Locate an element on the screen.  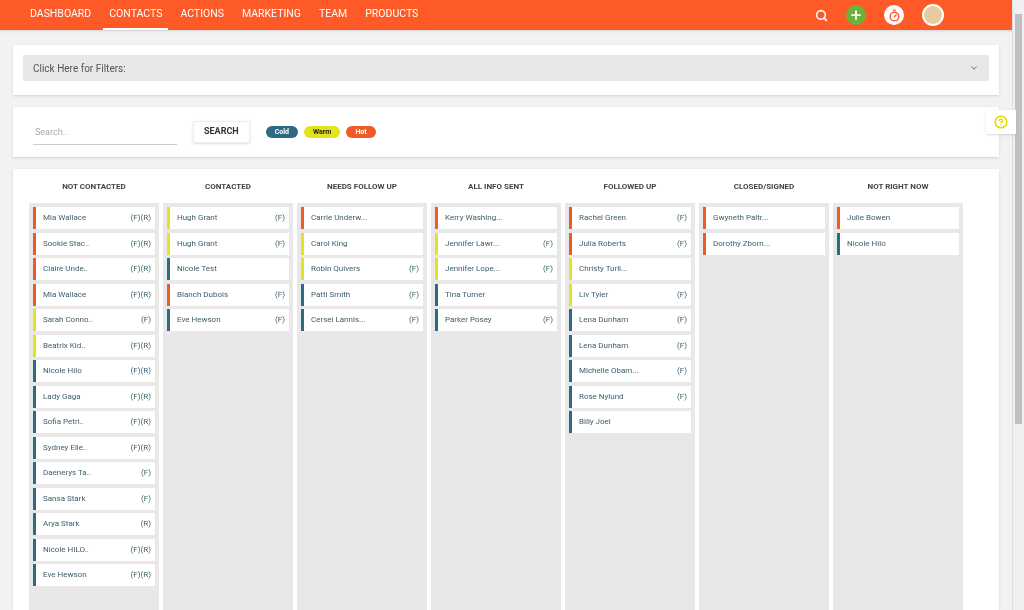
contact-name: Beatrix Kid.. is located at coordinates (64, 345).